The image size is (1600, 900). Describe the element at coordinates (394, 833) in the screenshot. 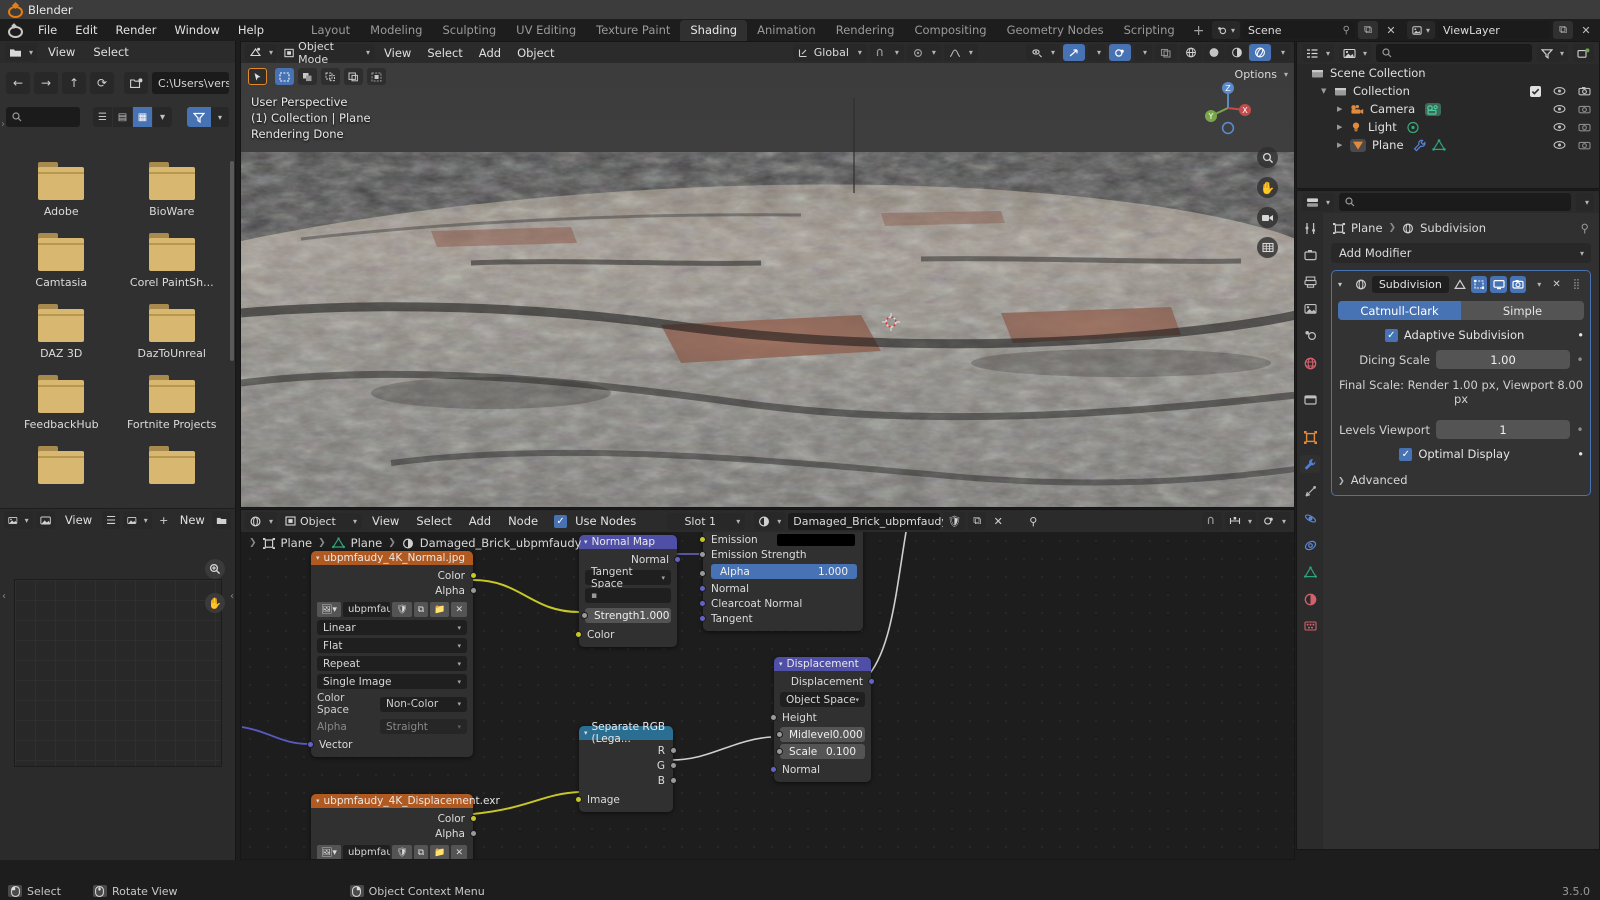

I see `node-output-alpha: Alpha` at that location.